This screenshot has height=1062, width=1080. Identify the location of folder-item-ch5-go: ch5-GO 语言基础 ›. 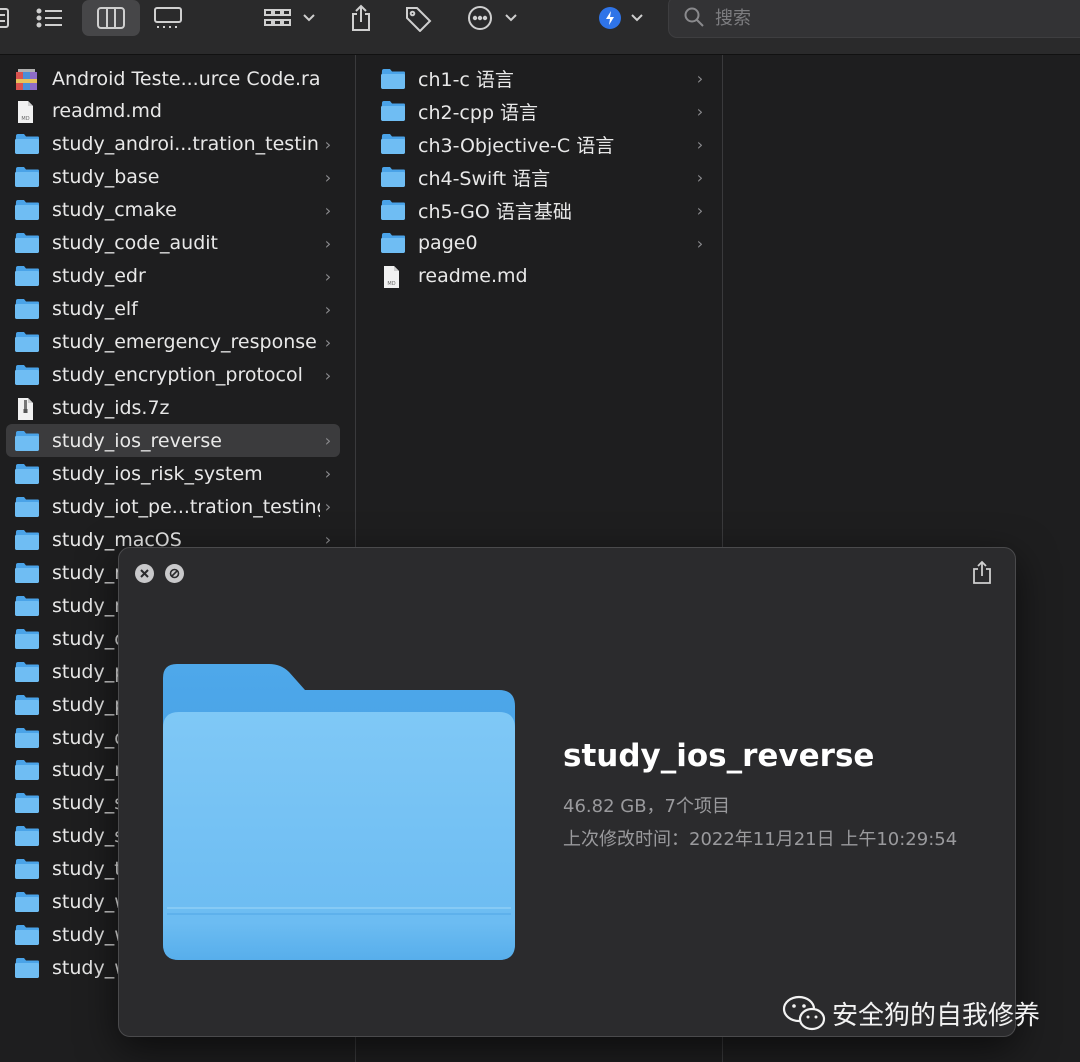
(545, 210).